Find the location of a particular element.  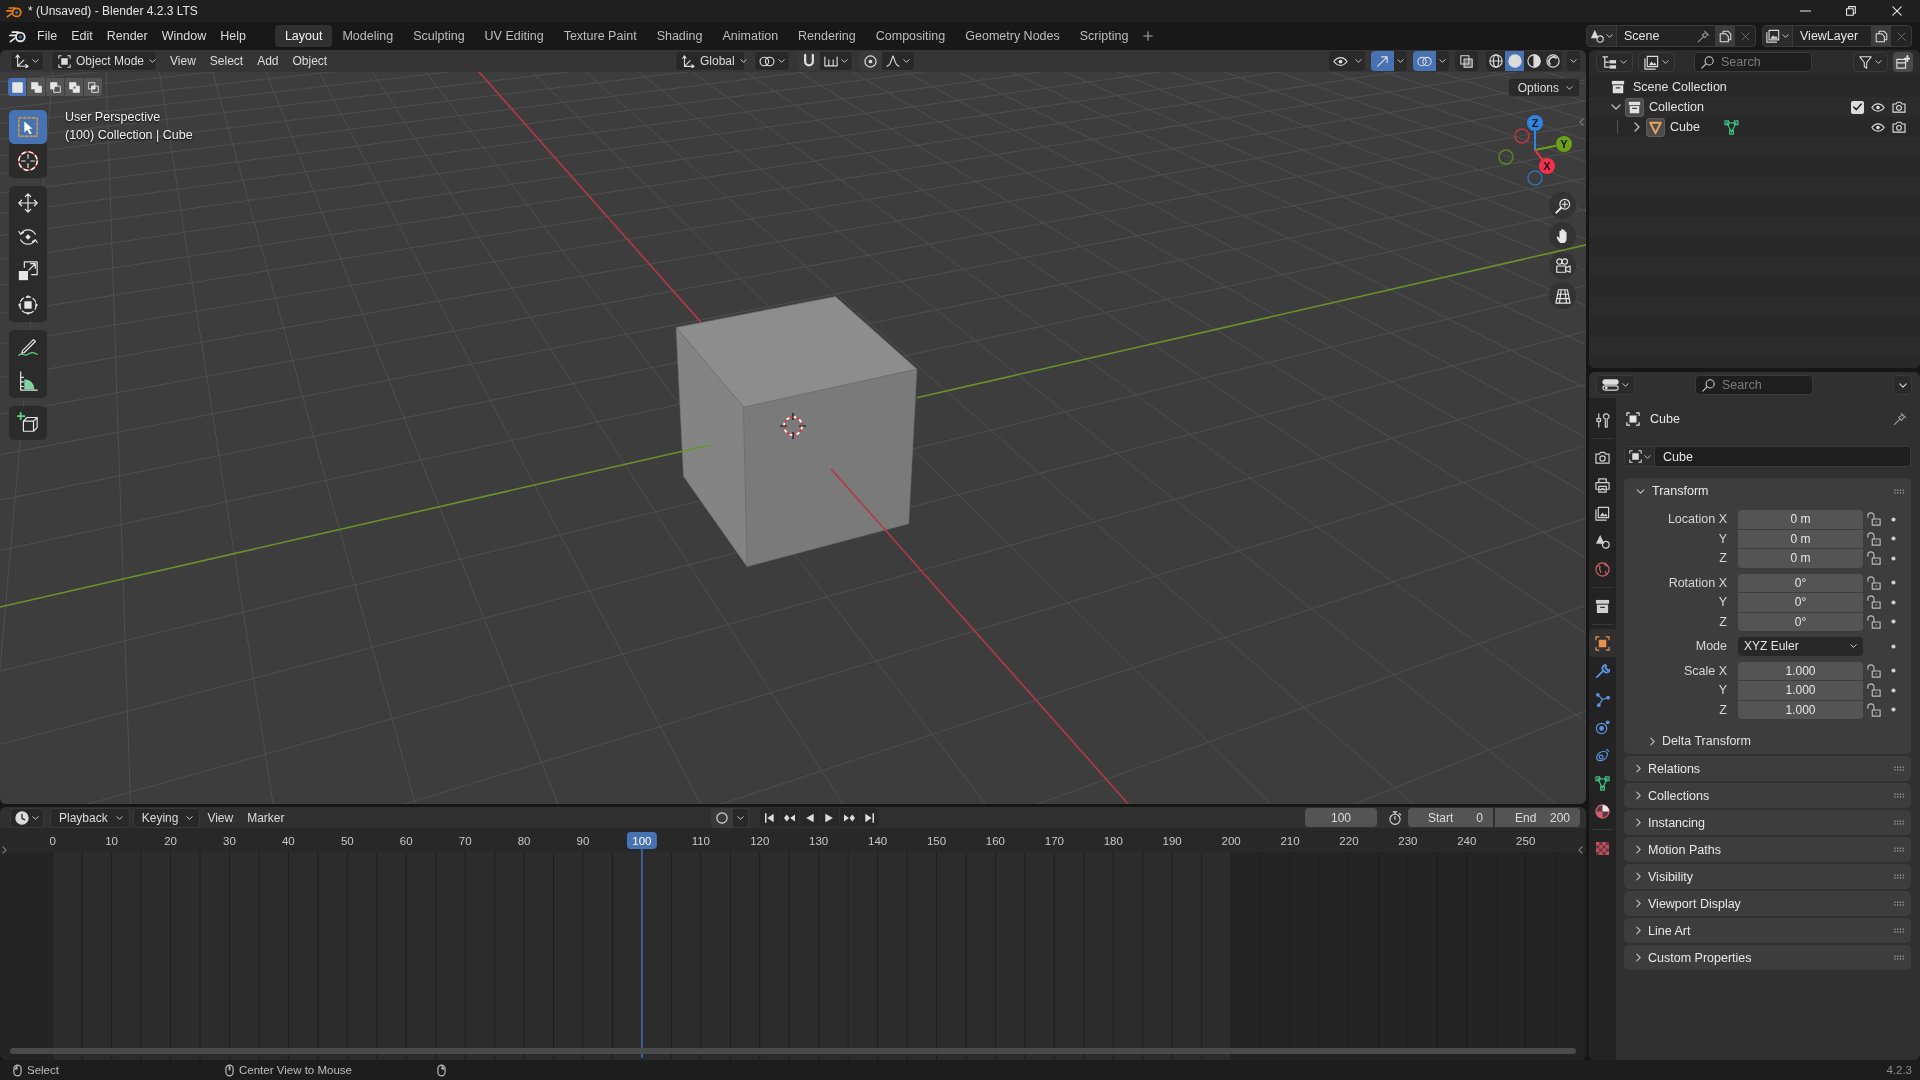

dropdown-menu: Keying is located at coordinates (166, 817).